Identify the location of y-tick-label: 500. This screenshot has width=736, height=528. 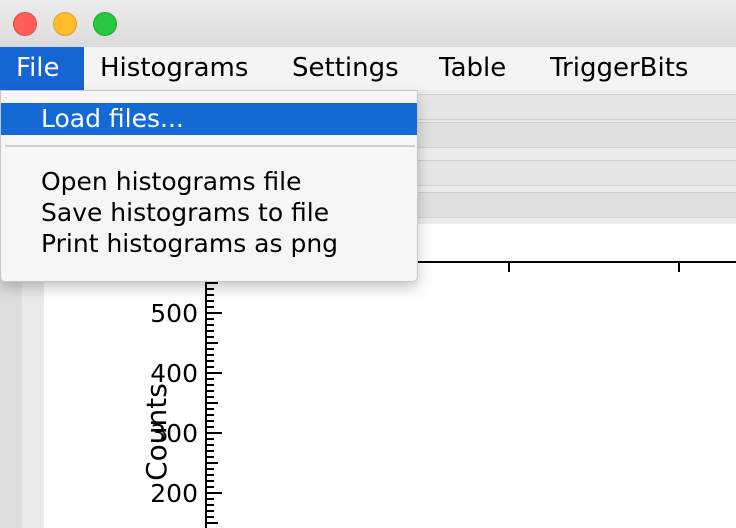
(174, 313).